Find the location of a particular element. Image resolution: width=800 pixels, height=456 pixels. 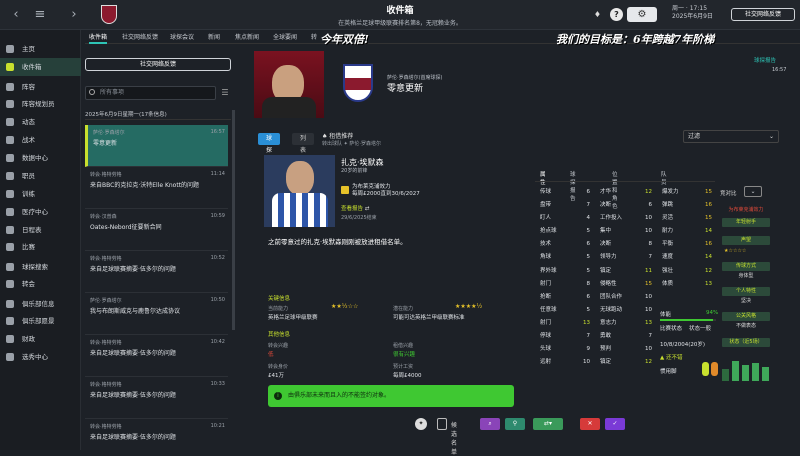

view-report-button: 查看报告 ⇄ is located at coordinates (355, 208).